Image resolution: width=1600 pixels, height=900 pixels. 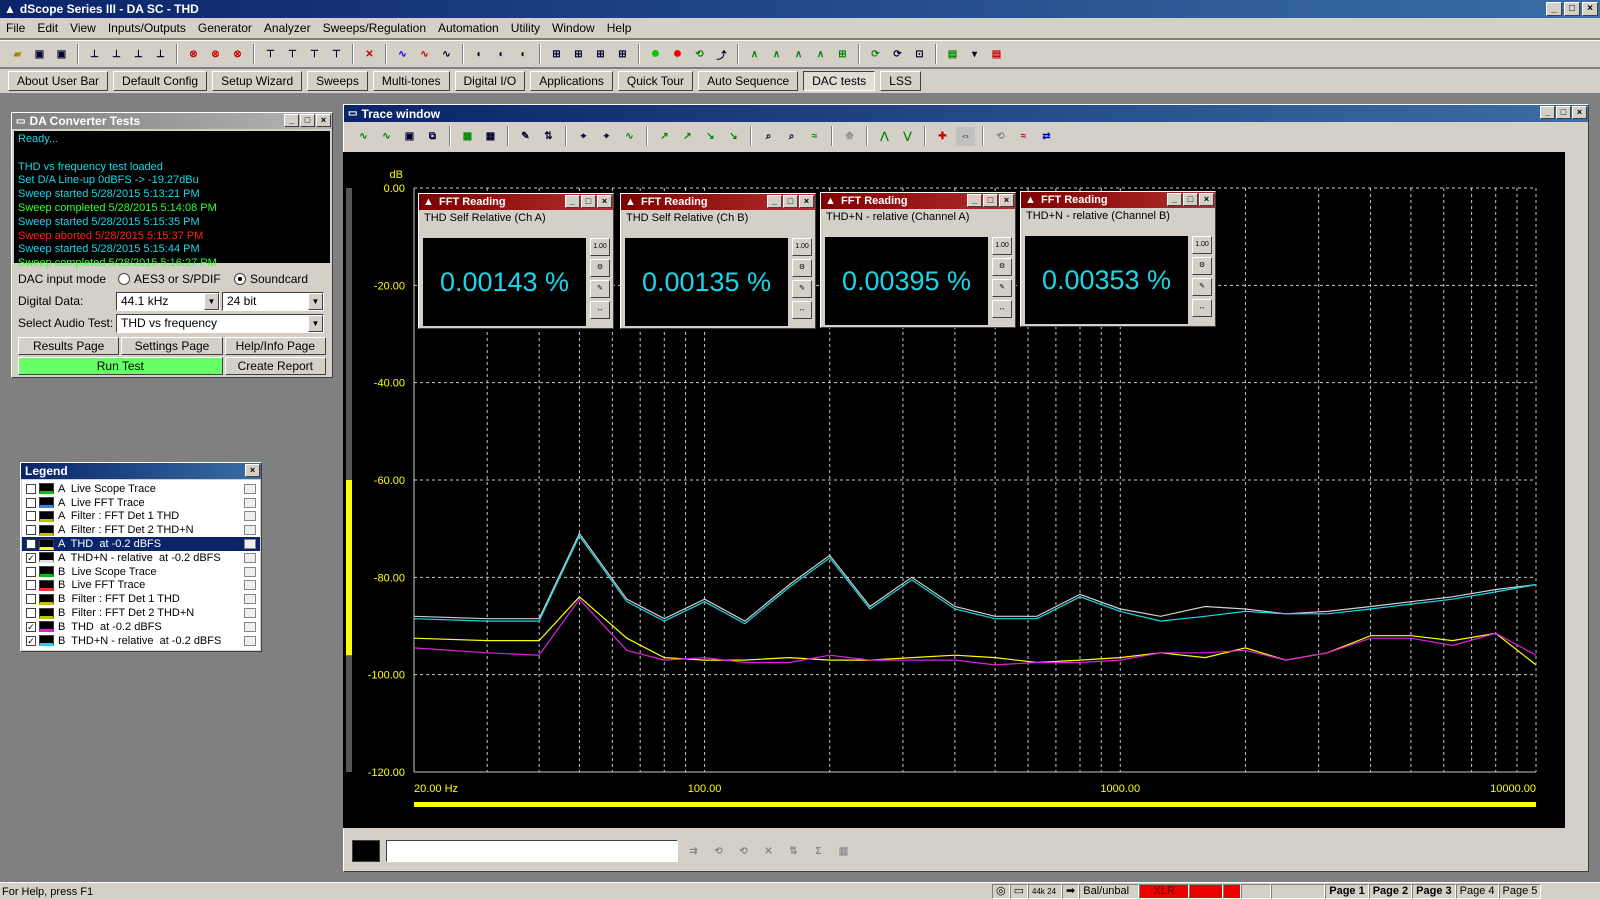 I want to click on trace-delete-icon: ✕, so click(x=768, y=851).